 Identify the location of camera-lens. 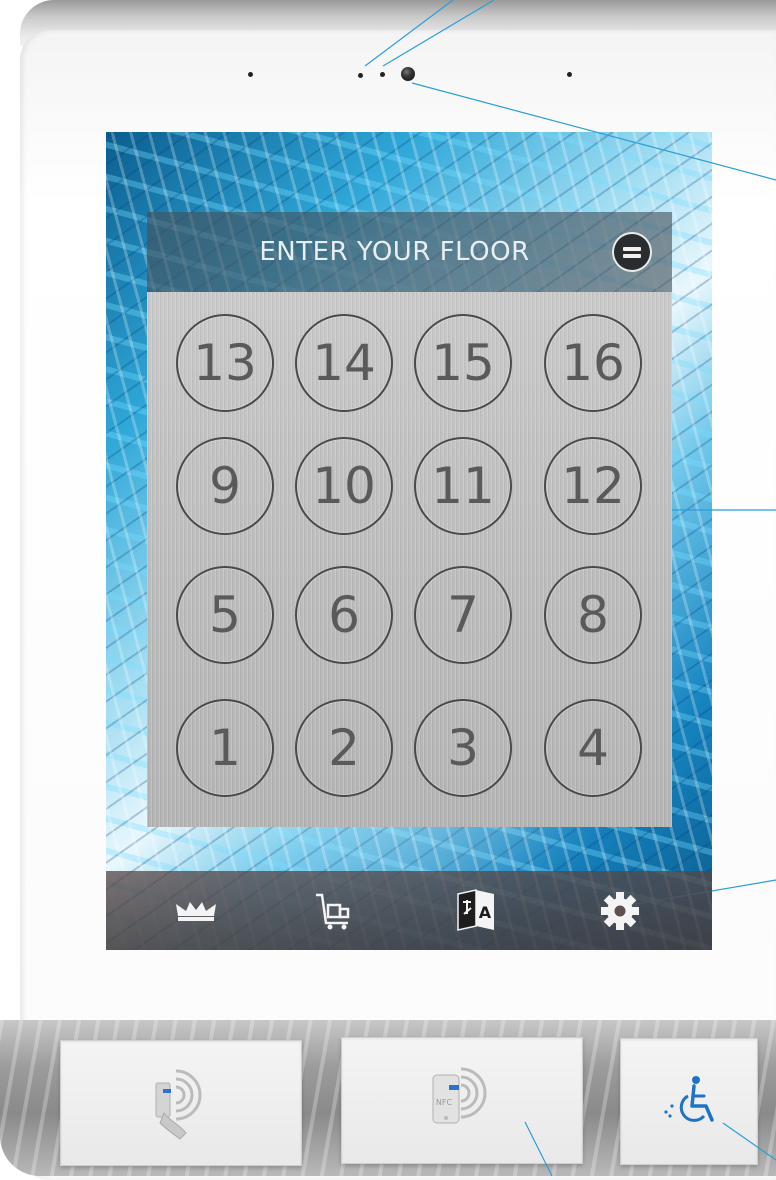
(408, 74).